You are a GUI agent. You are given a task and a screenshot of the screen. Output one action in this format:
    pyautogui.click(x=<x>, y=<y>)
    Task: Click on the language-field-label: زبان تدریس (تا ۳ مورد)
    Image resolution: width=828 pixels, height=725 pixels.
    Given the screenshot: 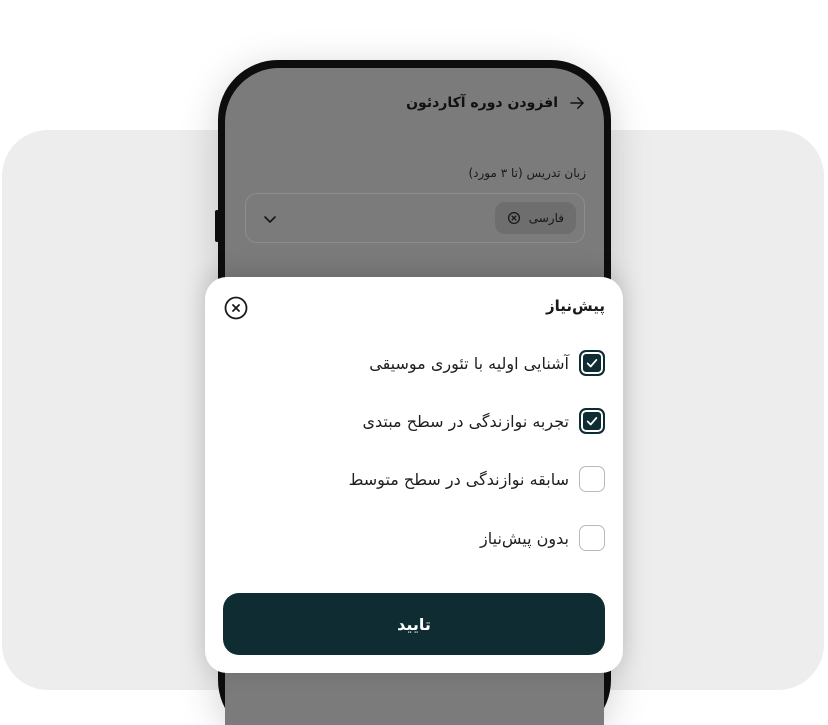 What is the action you would take?
    pyautogui.click(x=527, y=173)
    